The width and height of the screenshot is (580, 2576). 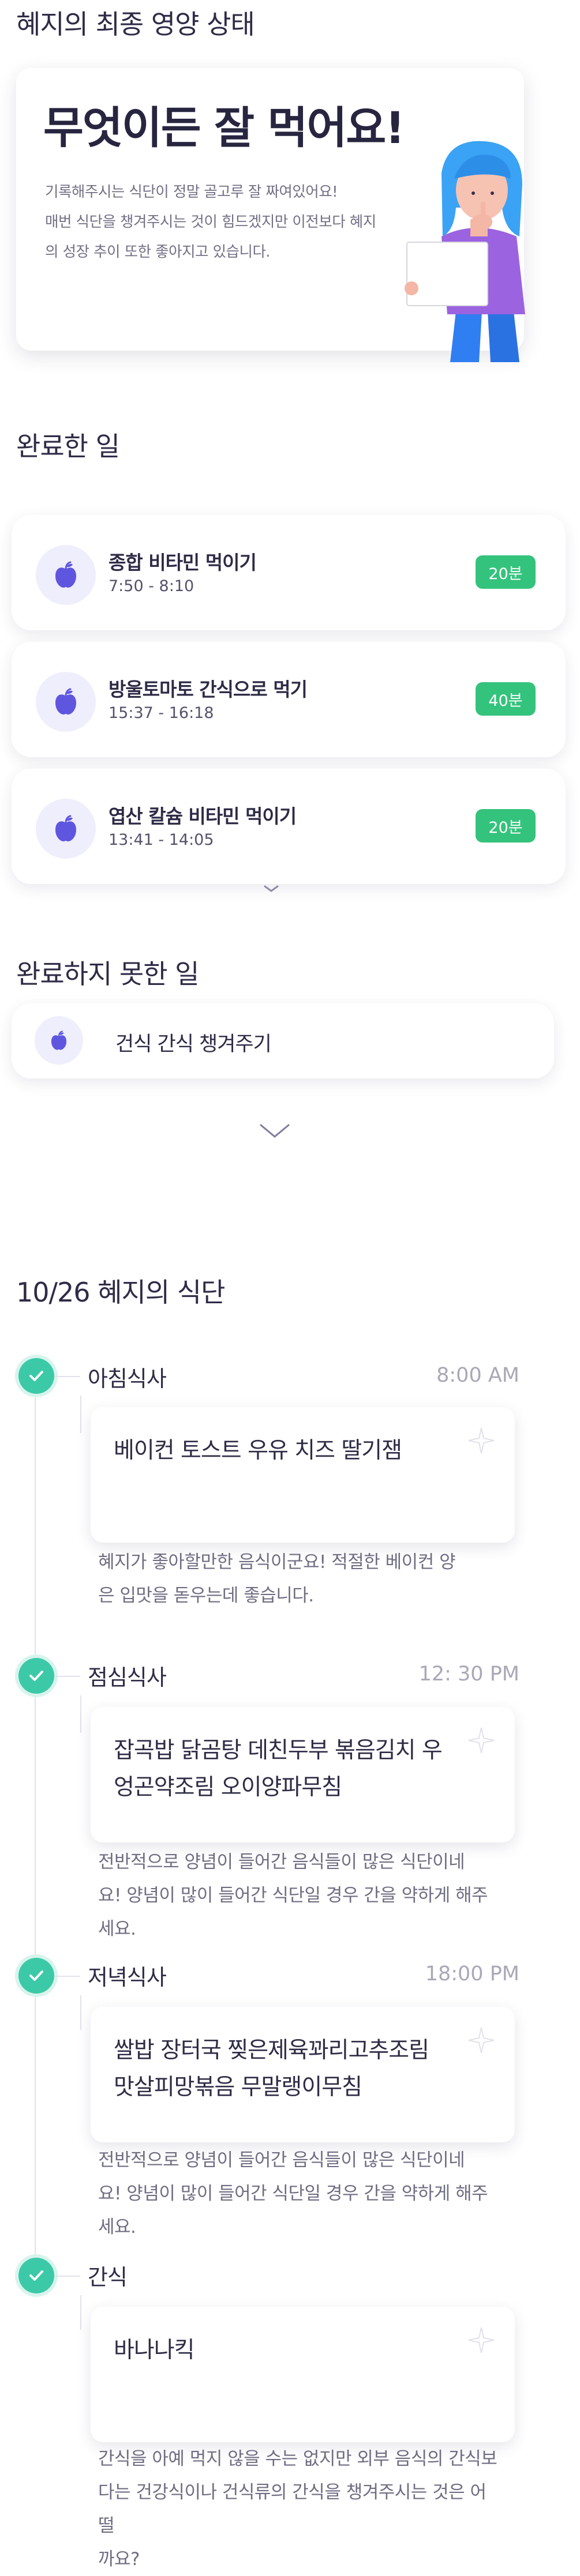 What do you see at coordinates (158, 252) in the screenshot?
I see `status-desc-line: 의 성장 추이 또한 좋아지고 있습니다.` at bounding box center [158, 252].